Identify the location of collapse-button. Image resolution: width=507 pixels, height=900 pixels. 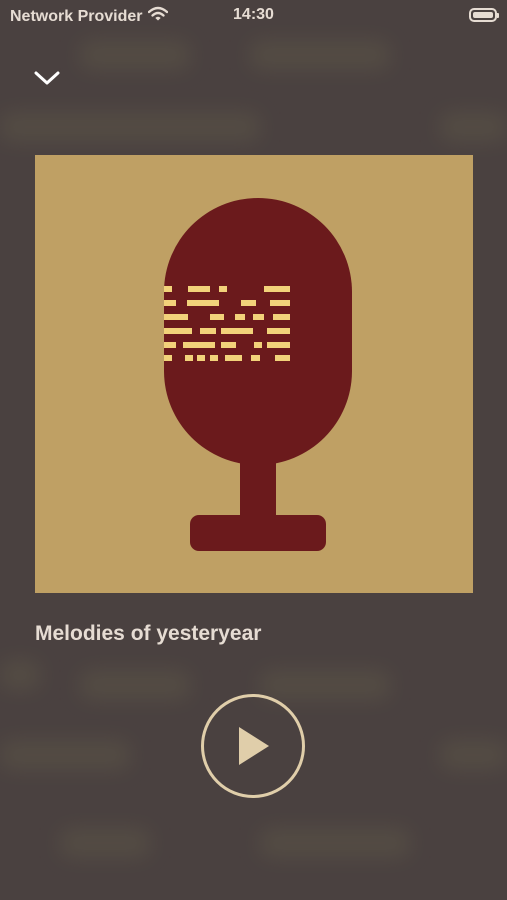
(47, 78).